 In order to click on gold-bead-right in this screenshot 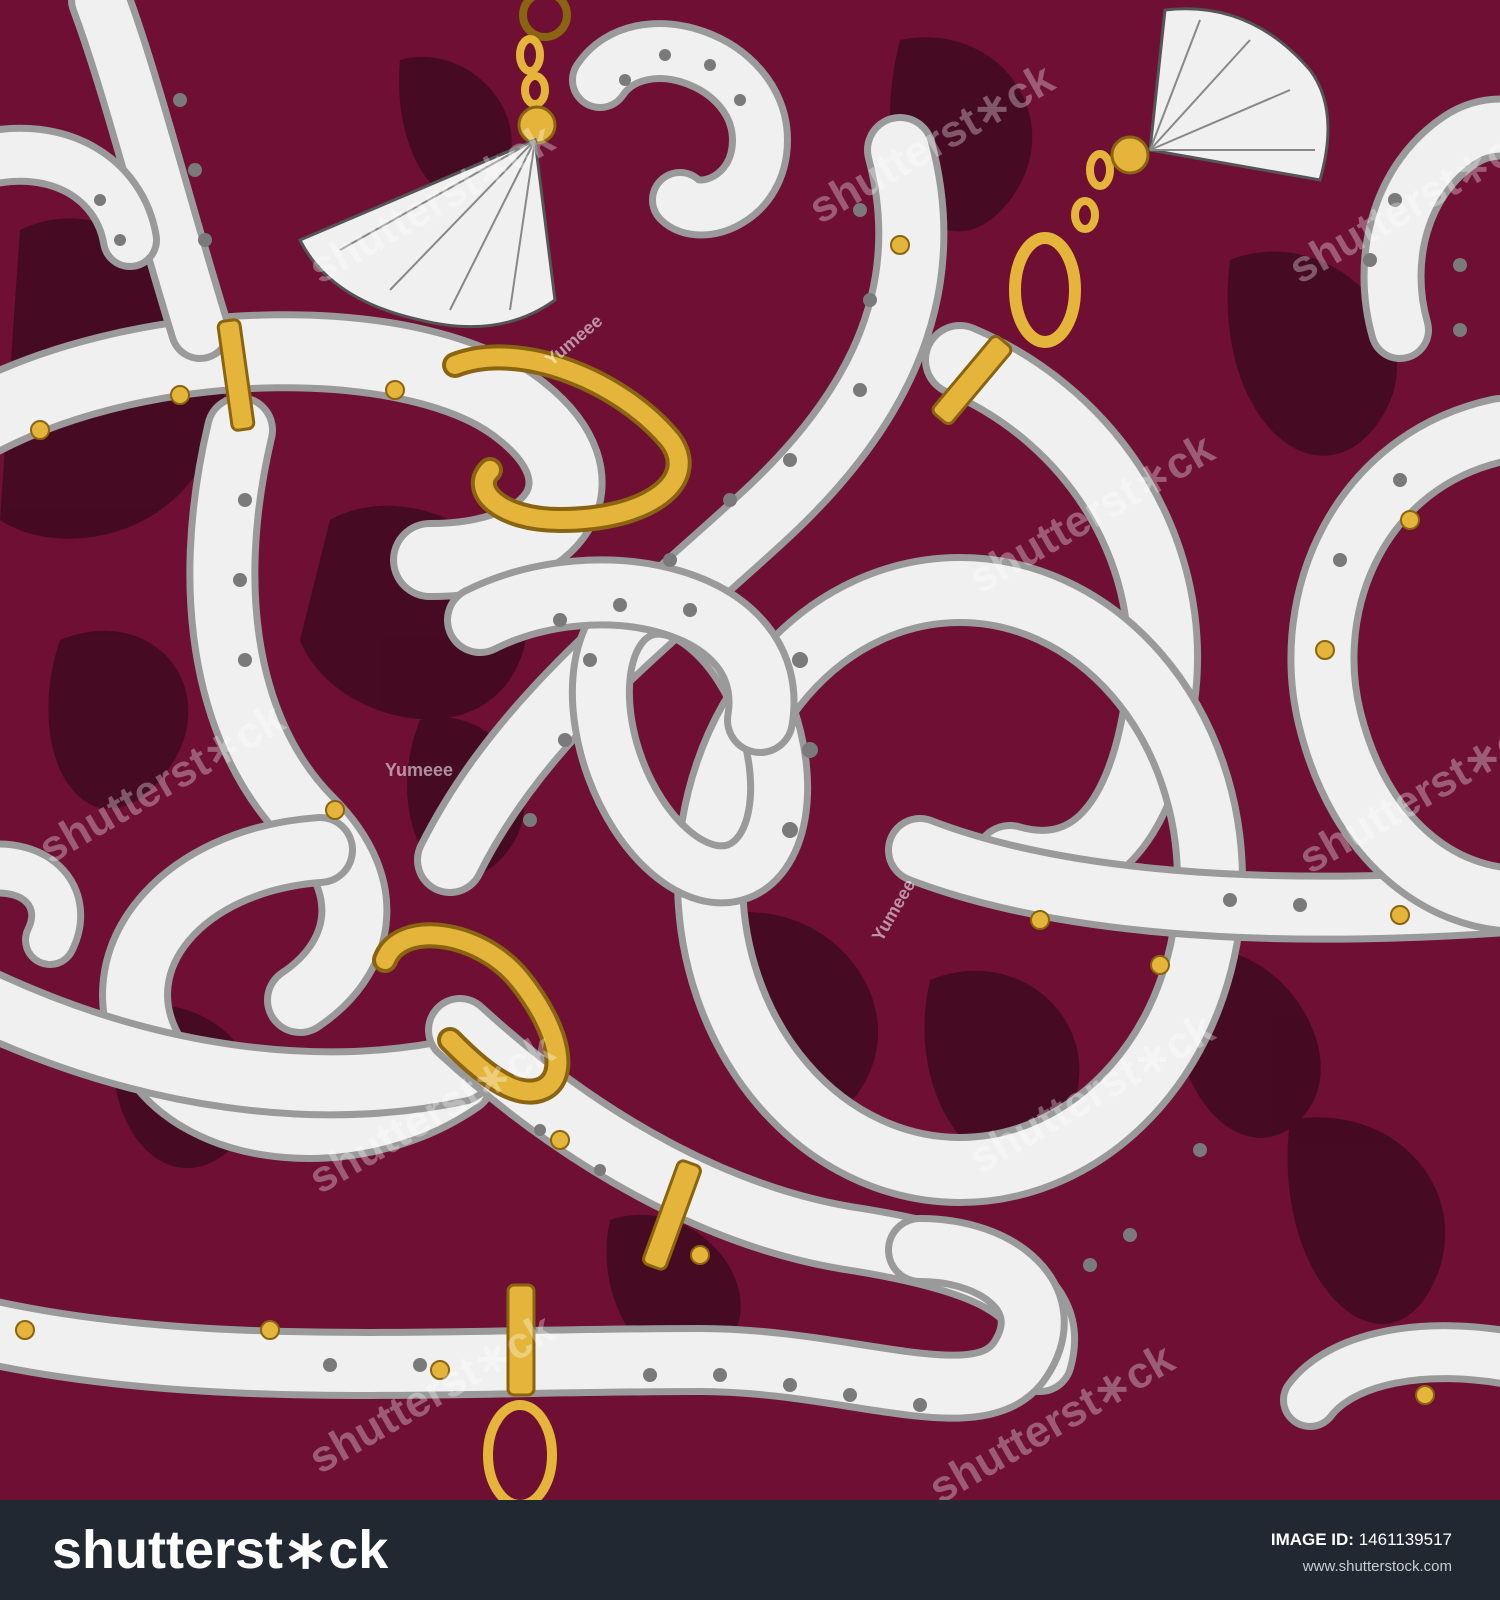, I will do `click(1130, 155)`.